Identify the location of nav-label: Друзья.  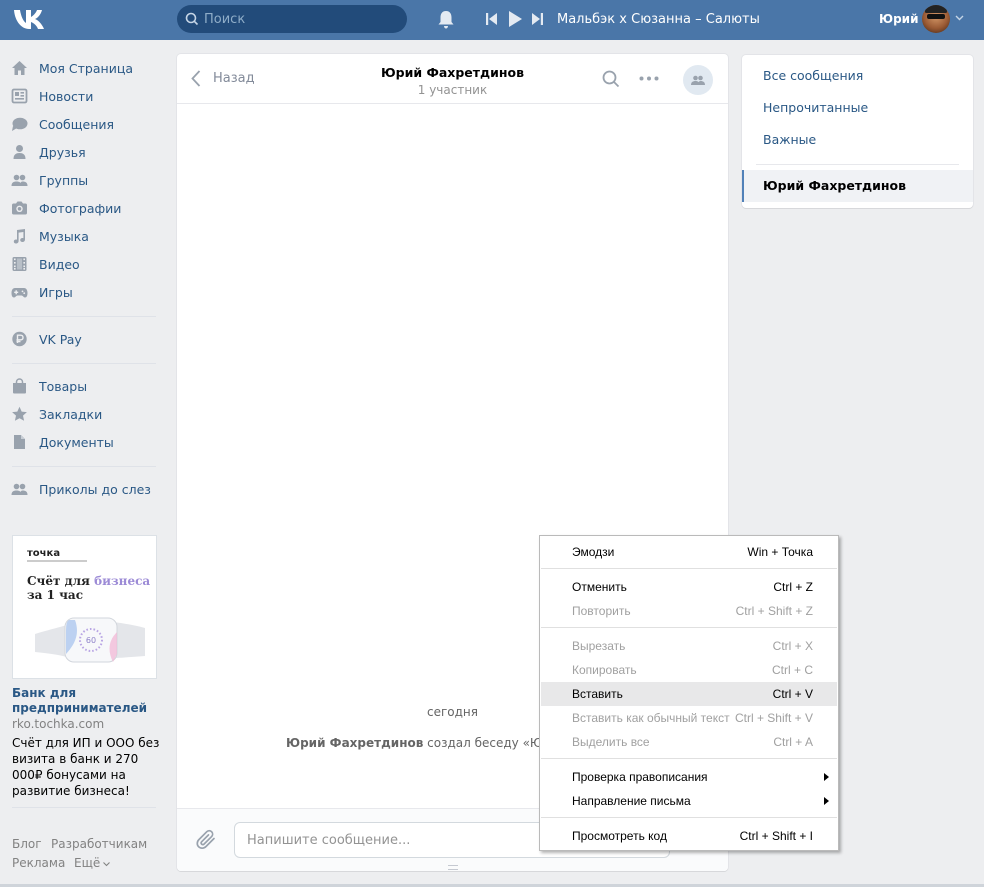
(62, 152).